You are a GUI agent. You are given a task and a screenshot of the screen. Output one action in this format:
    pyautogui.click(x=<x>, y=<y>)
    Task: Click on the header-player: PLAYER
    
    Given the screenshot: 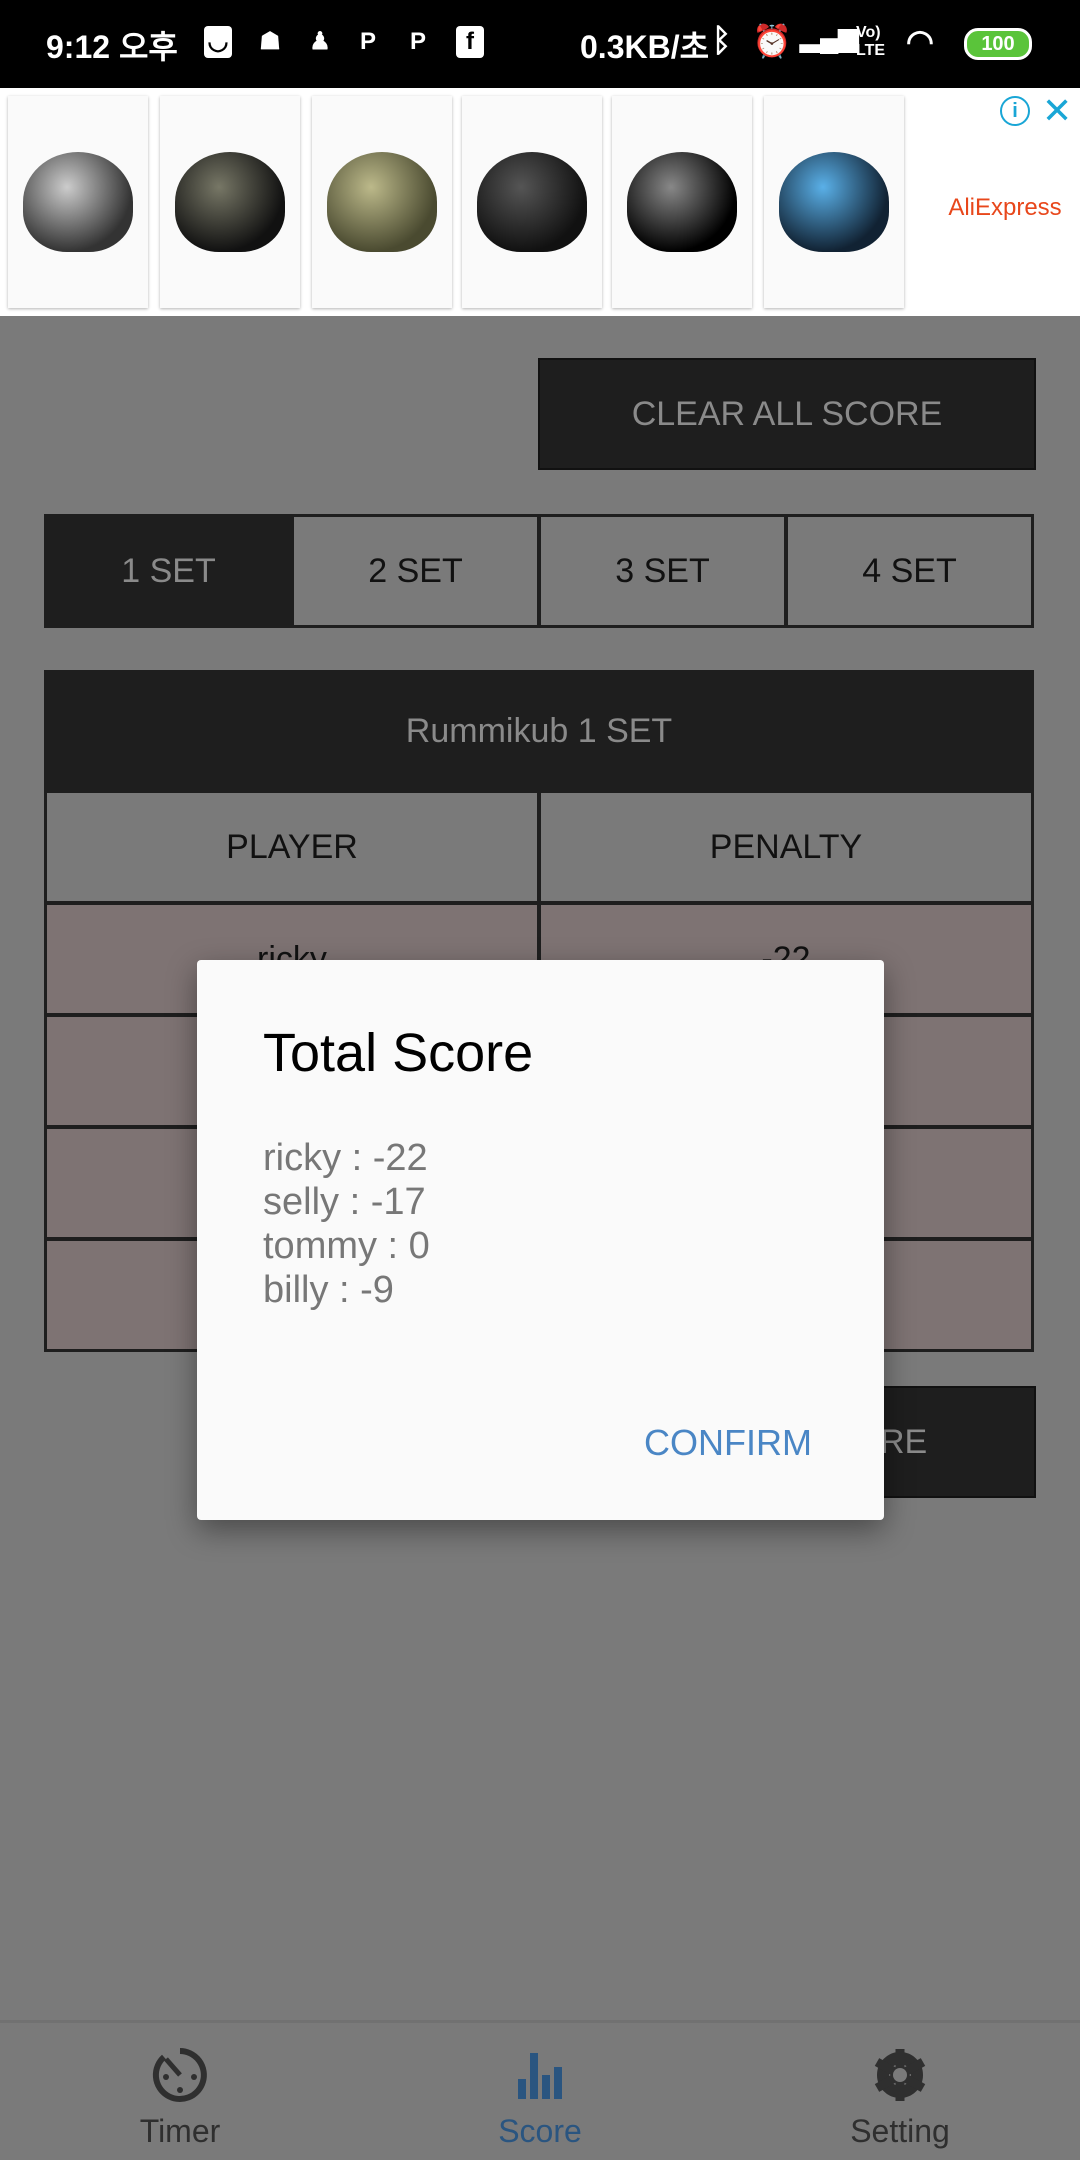 What is the action you would take?
    pyautogui.click(x=292, y=847)
    